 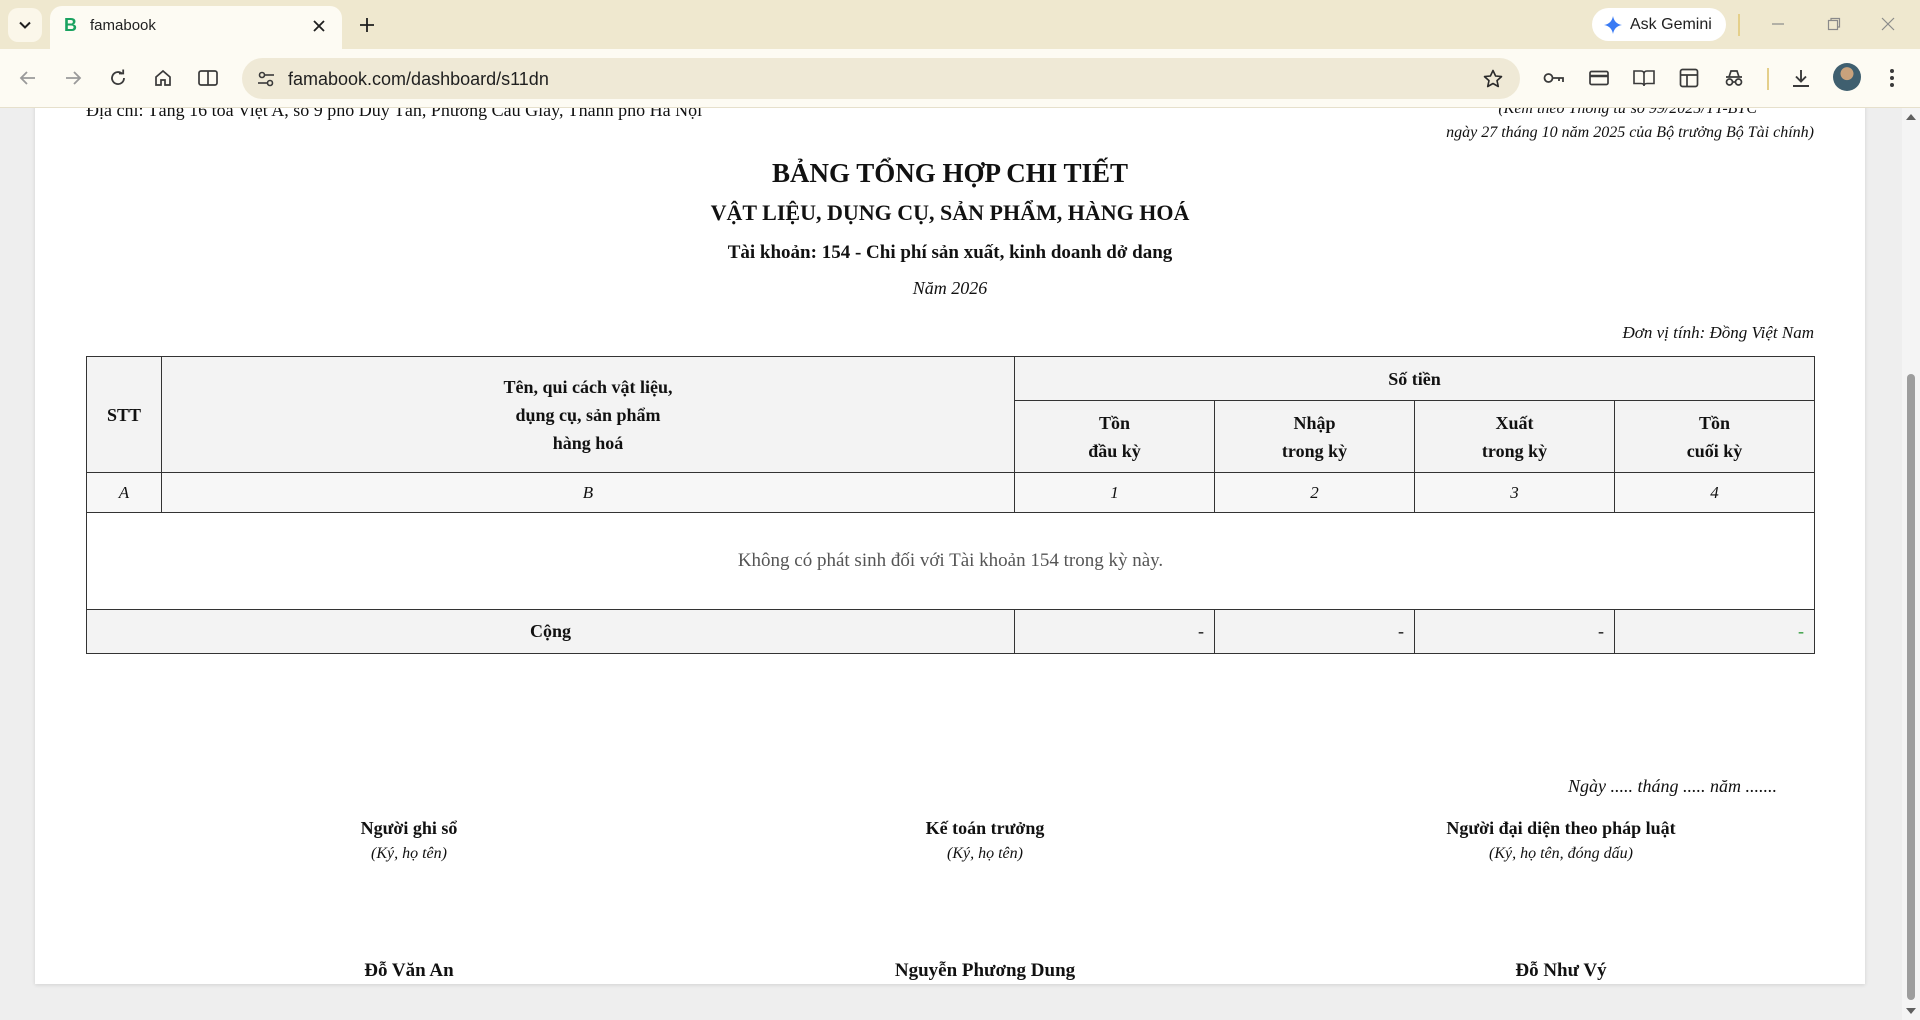 I want to click on close-window-button, so click(x=1888, y=24).